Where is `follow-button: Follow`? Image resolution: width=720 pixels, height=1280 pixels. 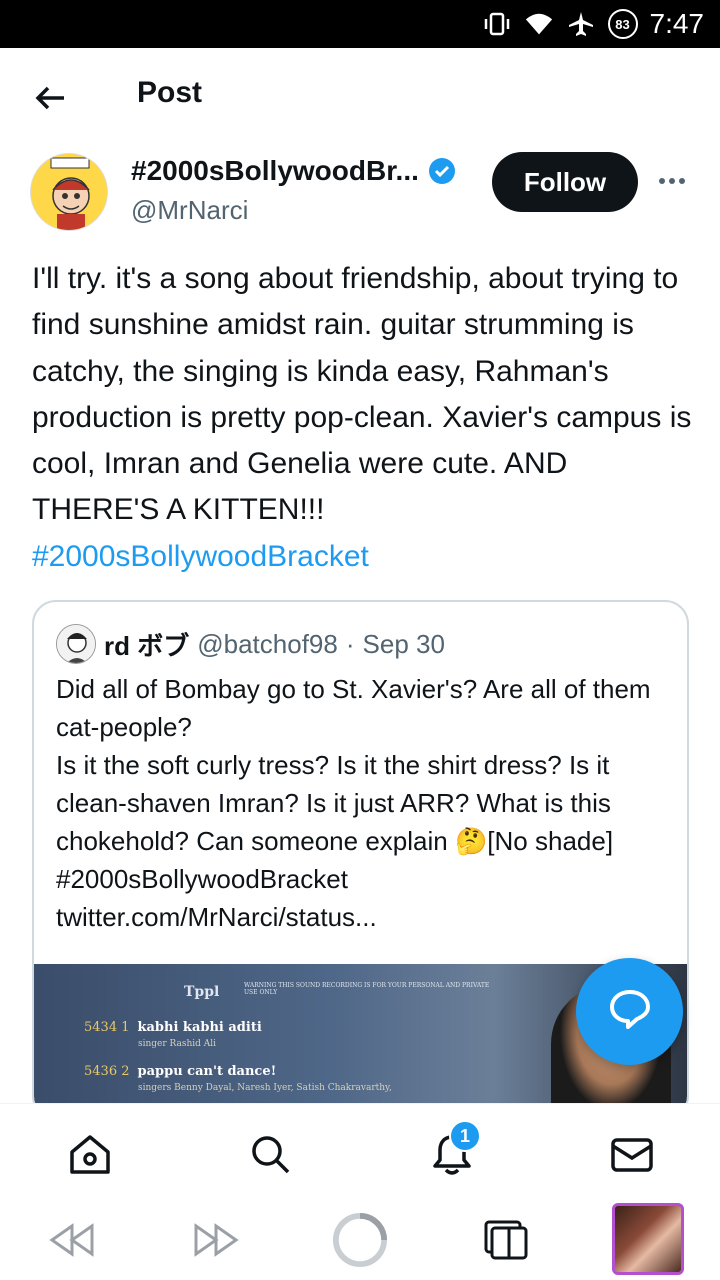
follow-button: Follow is located at coordinates (565, 182).